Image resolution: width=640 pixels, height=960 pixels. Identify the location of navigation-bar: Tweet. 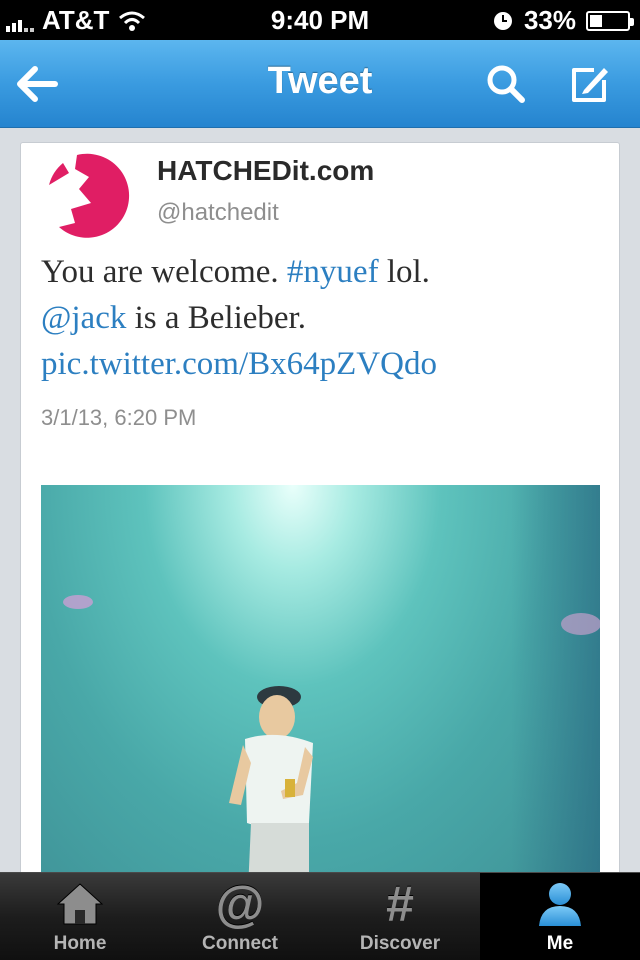
(320, 84).